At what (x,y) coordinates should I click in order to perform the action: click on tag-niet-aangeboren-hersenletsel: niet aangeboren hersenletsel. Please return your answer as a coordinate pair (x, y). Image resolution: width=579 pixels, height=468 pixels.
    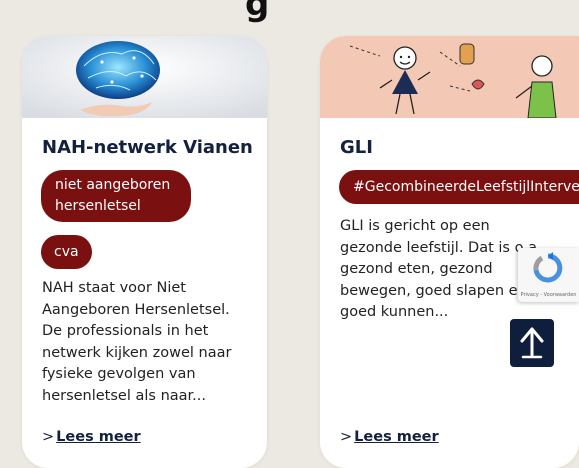
    Looking at the image, I should click on (116, 196).